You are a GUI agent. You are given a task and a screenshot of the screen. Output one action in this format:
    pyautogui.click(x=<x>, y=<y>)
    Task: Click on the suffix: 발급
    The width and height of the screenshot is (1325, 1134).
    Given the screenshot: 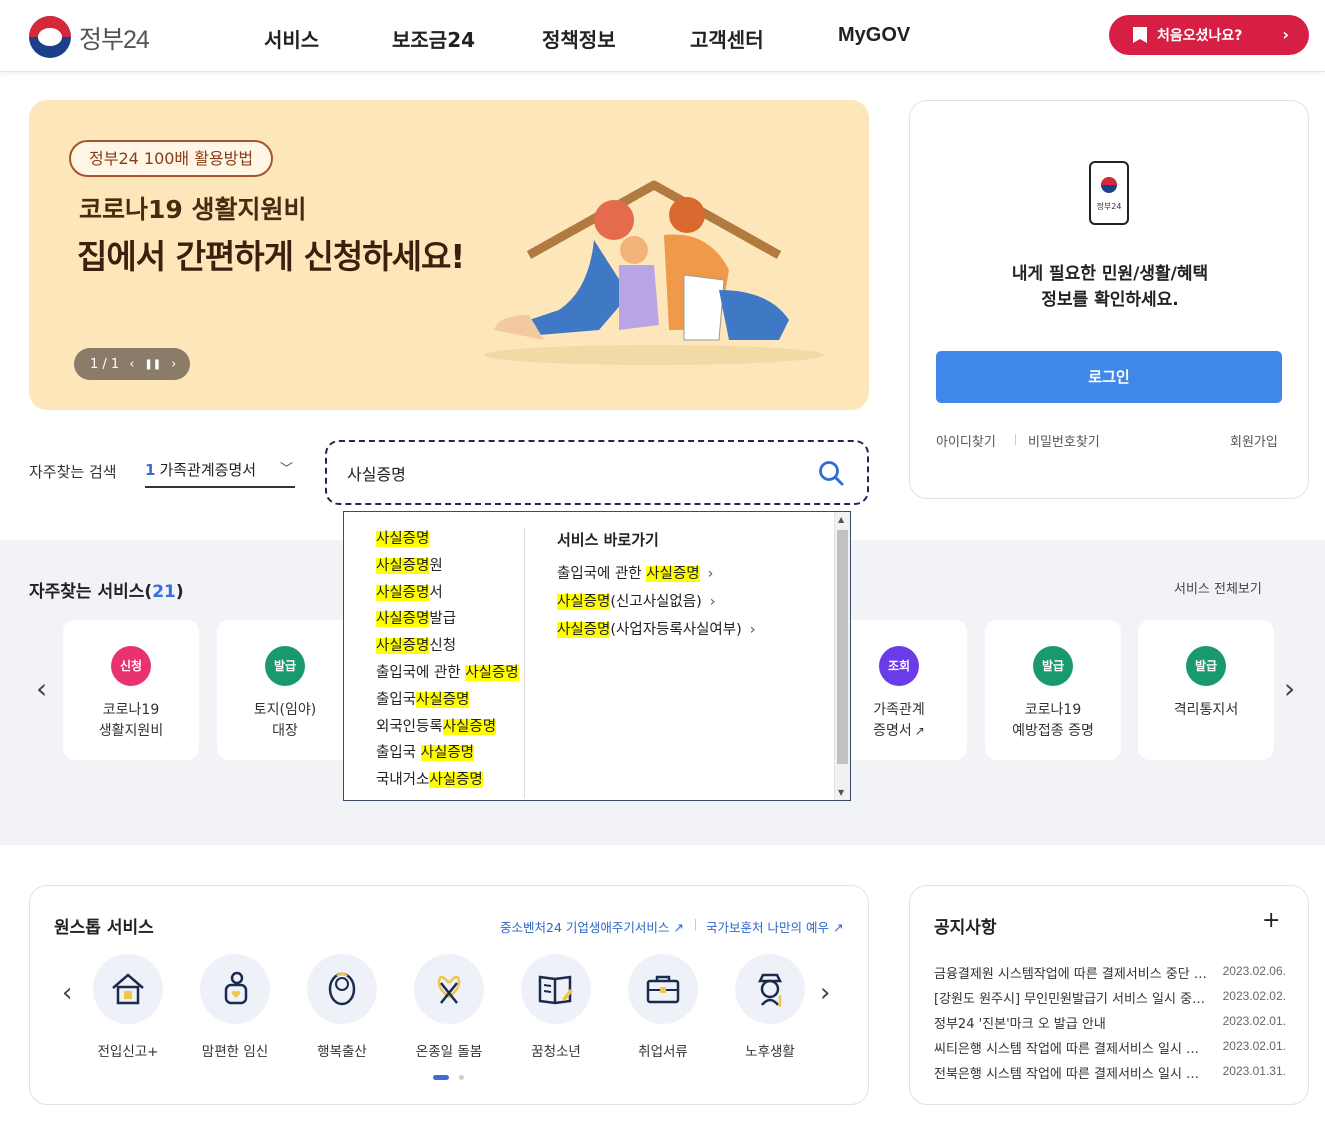 What is the action you would take?
    pyautogui.click(x=443, y=619)
    